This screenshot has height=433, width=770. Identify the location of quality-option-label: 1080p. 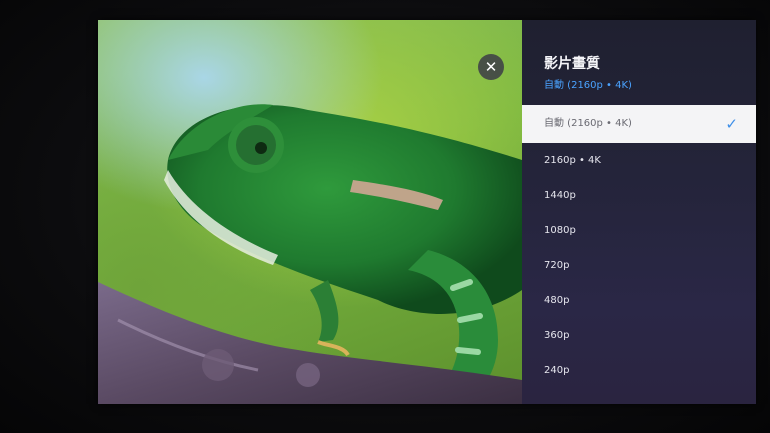
(560, 230).